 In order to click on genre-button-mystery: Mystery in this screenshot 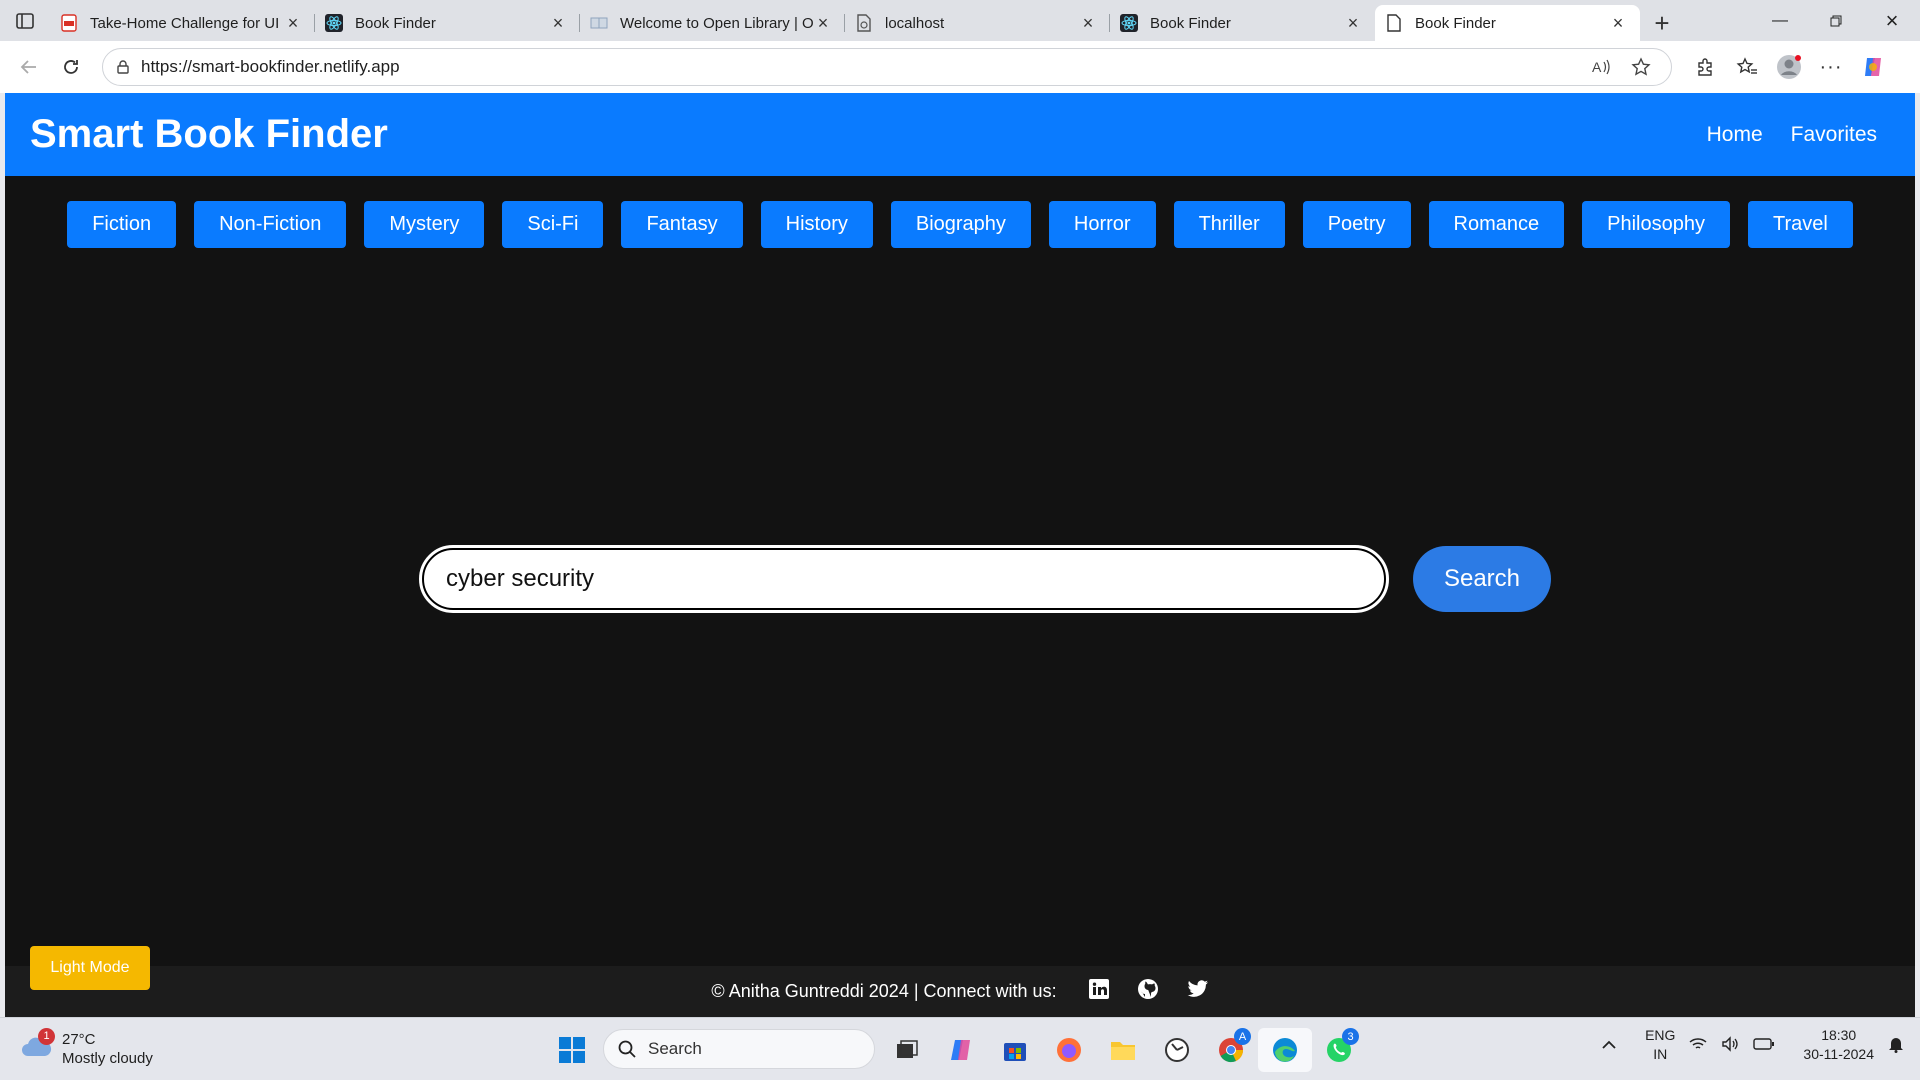, I will do `click(424, 224)`.